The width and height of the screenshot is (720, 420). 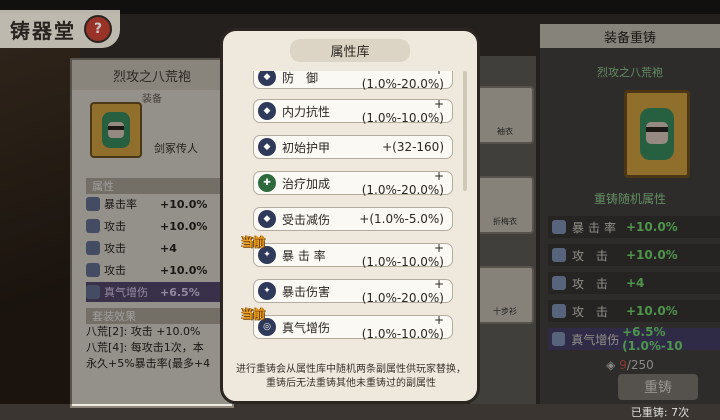 What do you see at coordinates (306, 291) in the screenshot?
I see `attribute-name: 暴击伤害` at bounding box center [306, 291].